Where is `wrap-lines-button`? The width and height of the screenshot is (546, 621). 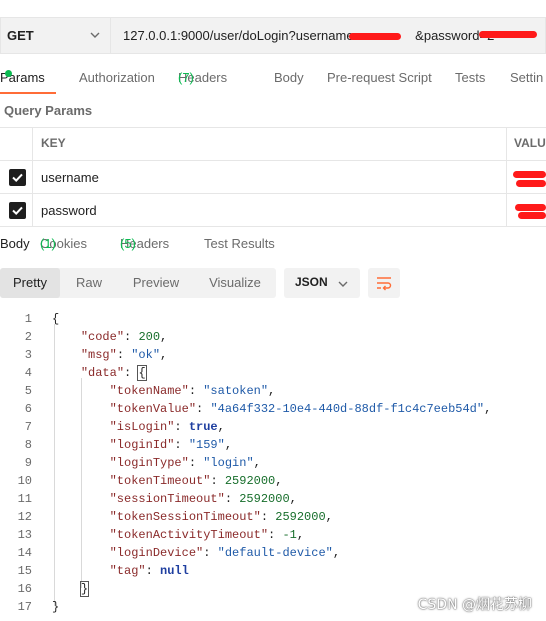
wrap-lines-button is located at coordinates (384, 283).